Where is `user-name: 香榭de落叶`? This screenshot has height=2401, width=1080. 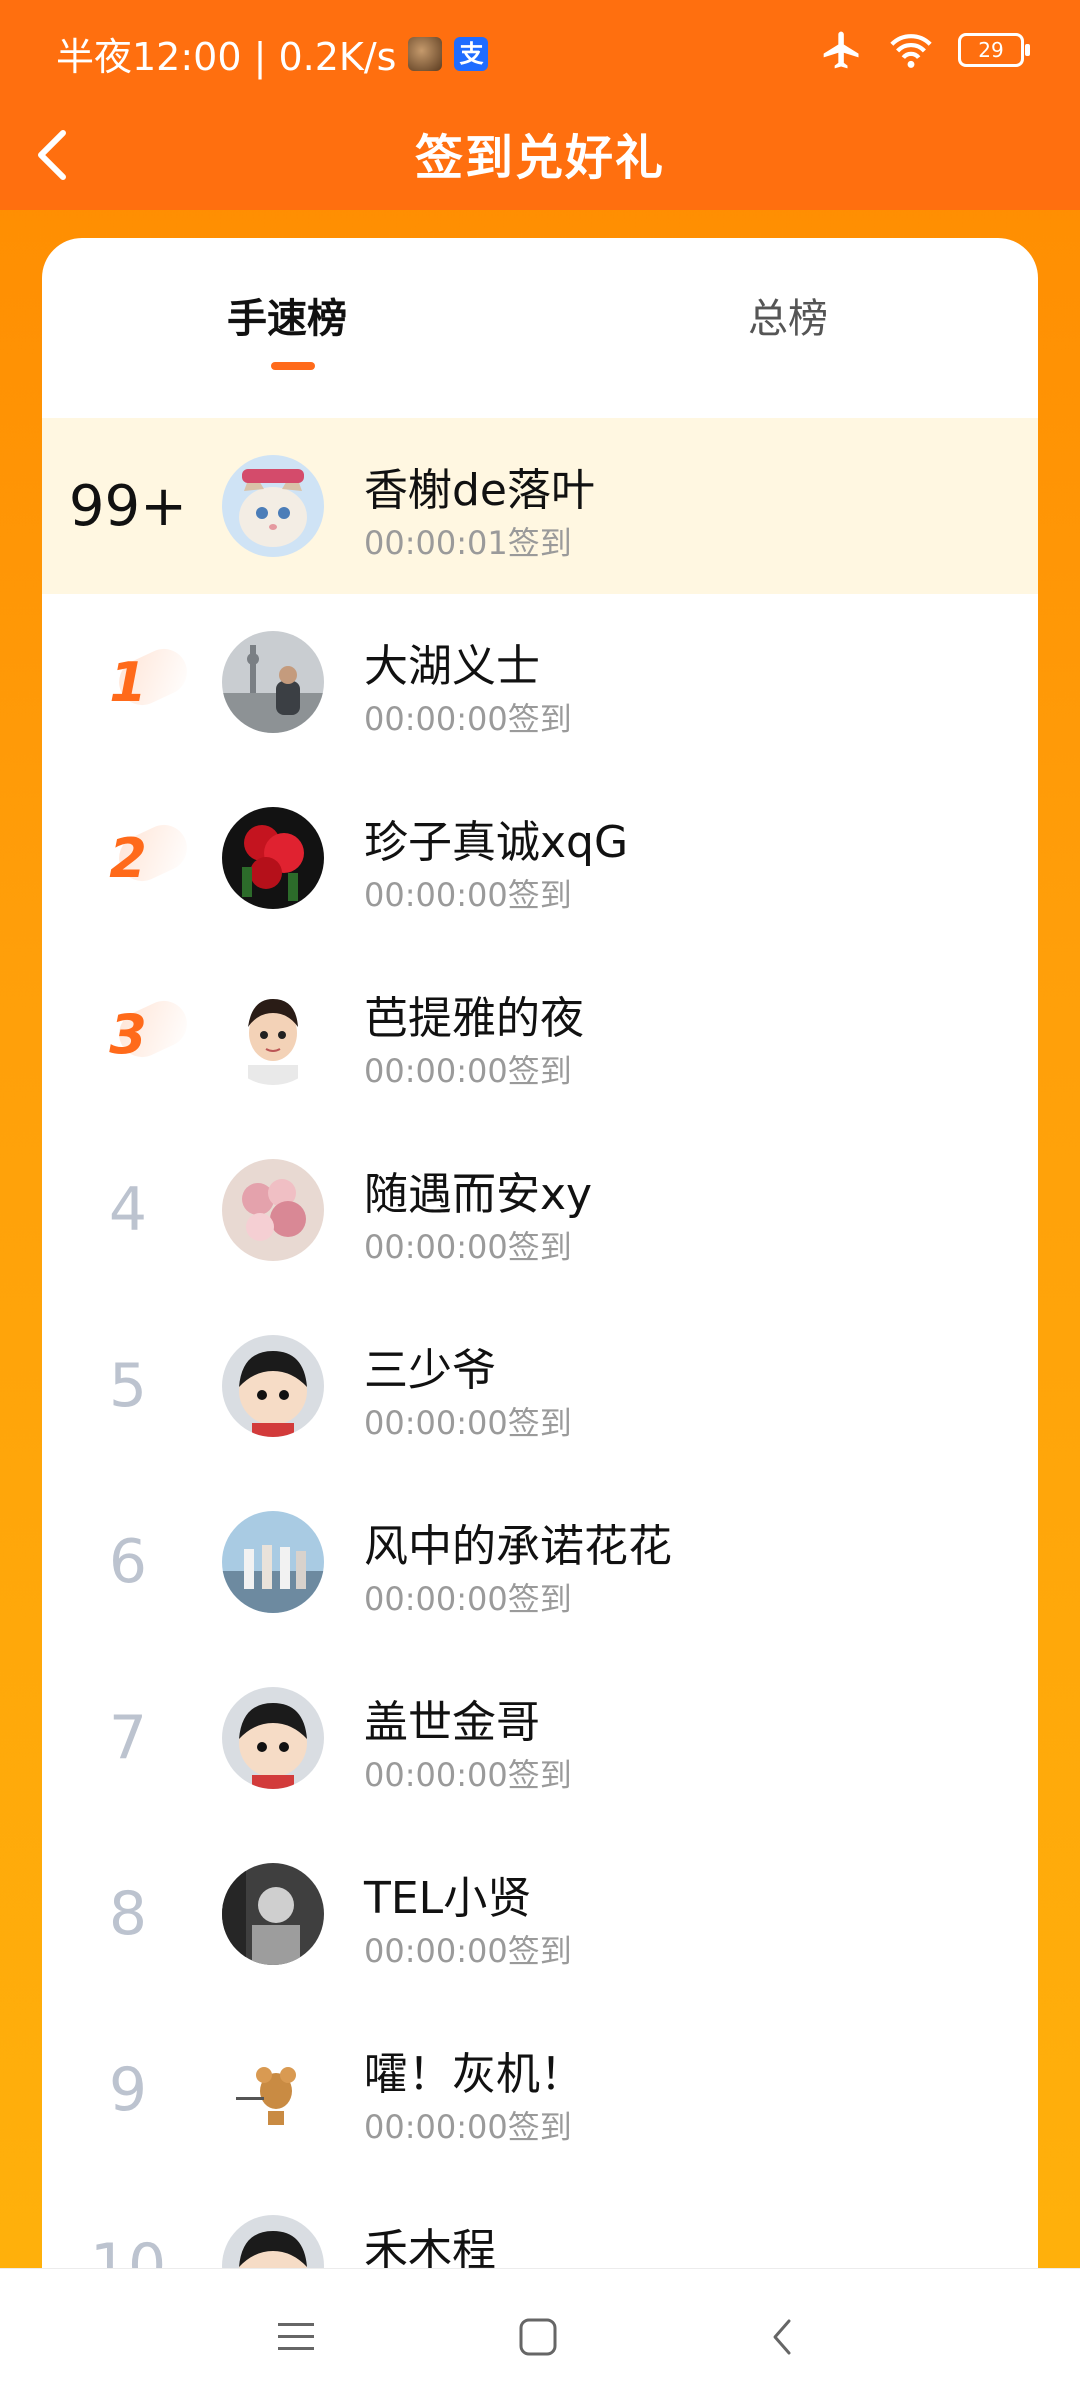
user-name: 香榭de落叶 is located at coordinates (479, 490).